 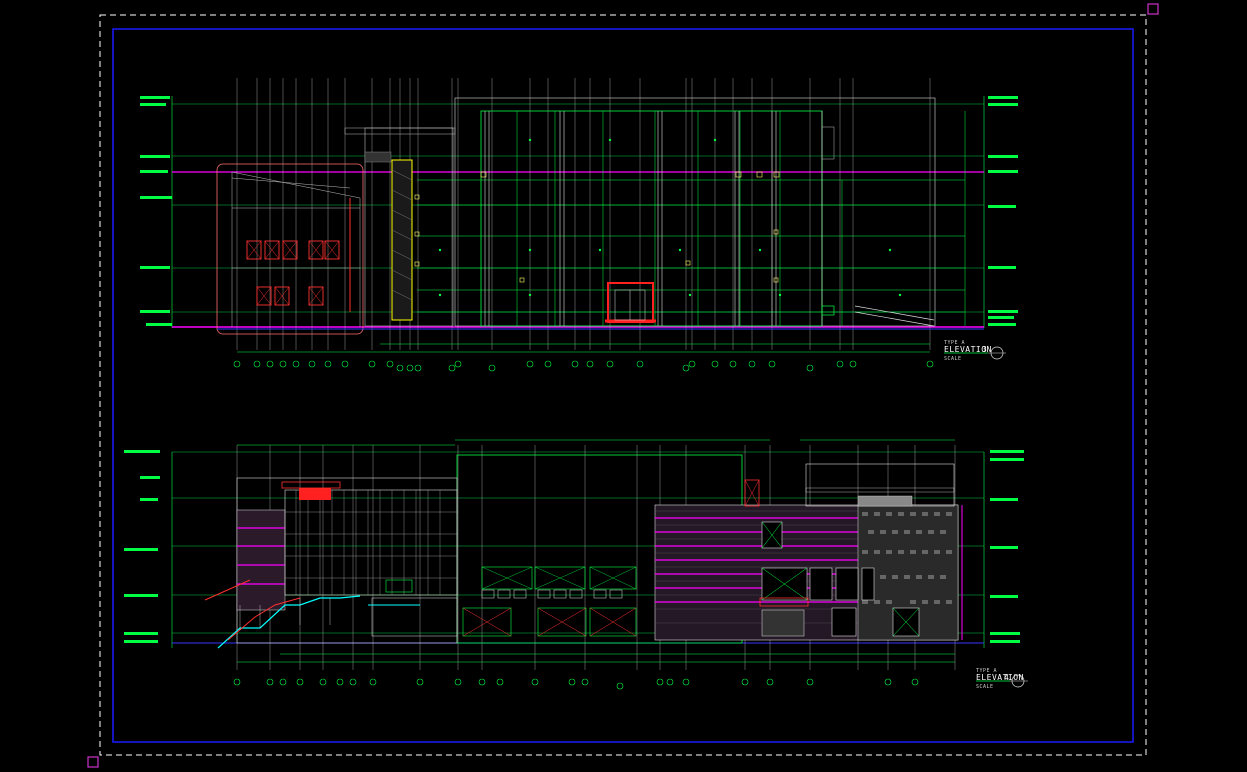 I want to click on elevation-4-scale: SCALE, so click(x=985, y=687).